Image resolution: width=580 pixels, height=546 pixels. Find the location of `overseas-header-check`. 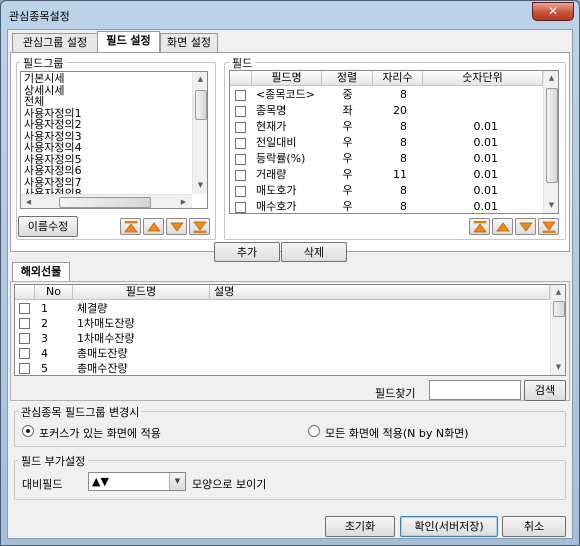

overseas-header-check is located at coordinates (25, 292).